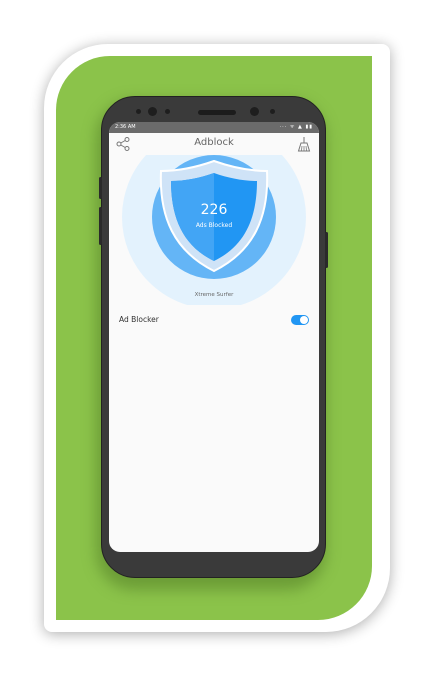 The width and height of the screenshot is (427, 677). Describe the element at coordinates (326, 250) in the screenshot. I see `power-button` at that location.